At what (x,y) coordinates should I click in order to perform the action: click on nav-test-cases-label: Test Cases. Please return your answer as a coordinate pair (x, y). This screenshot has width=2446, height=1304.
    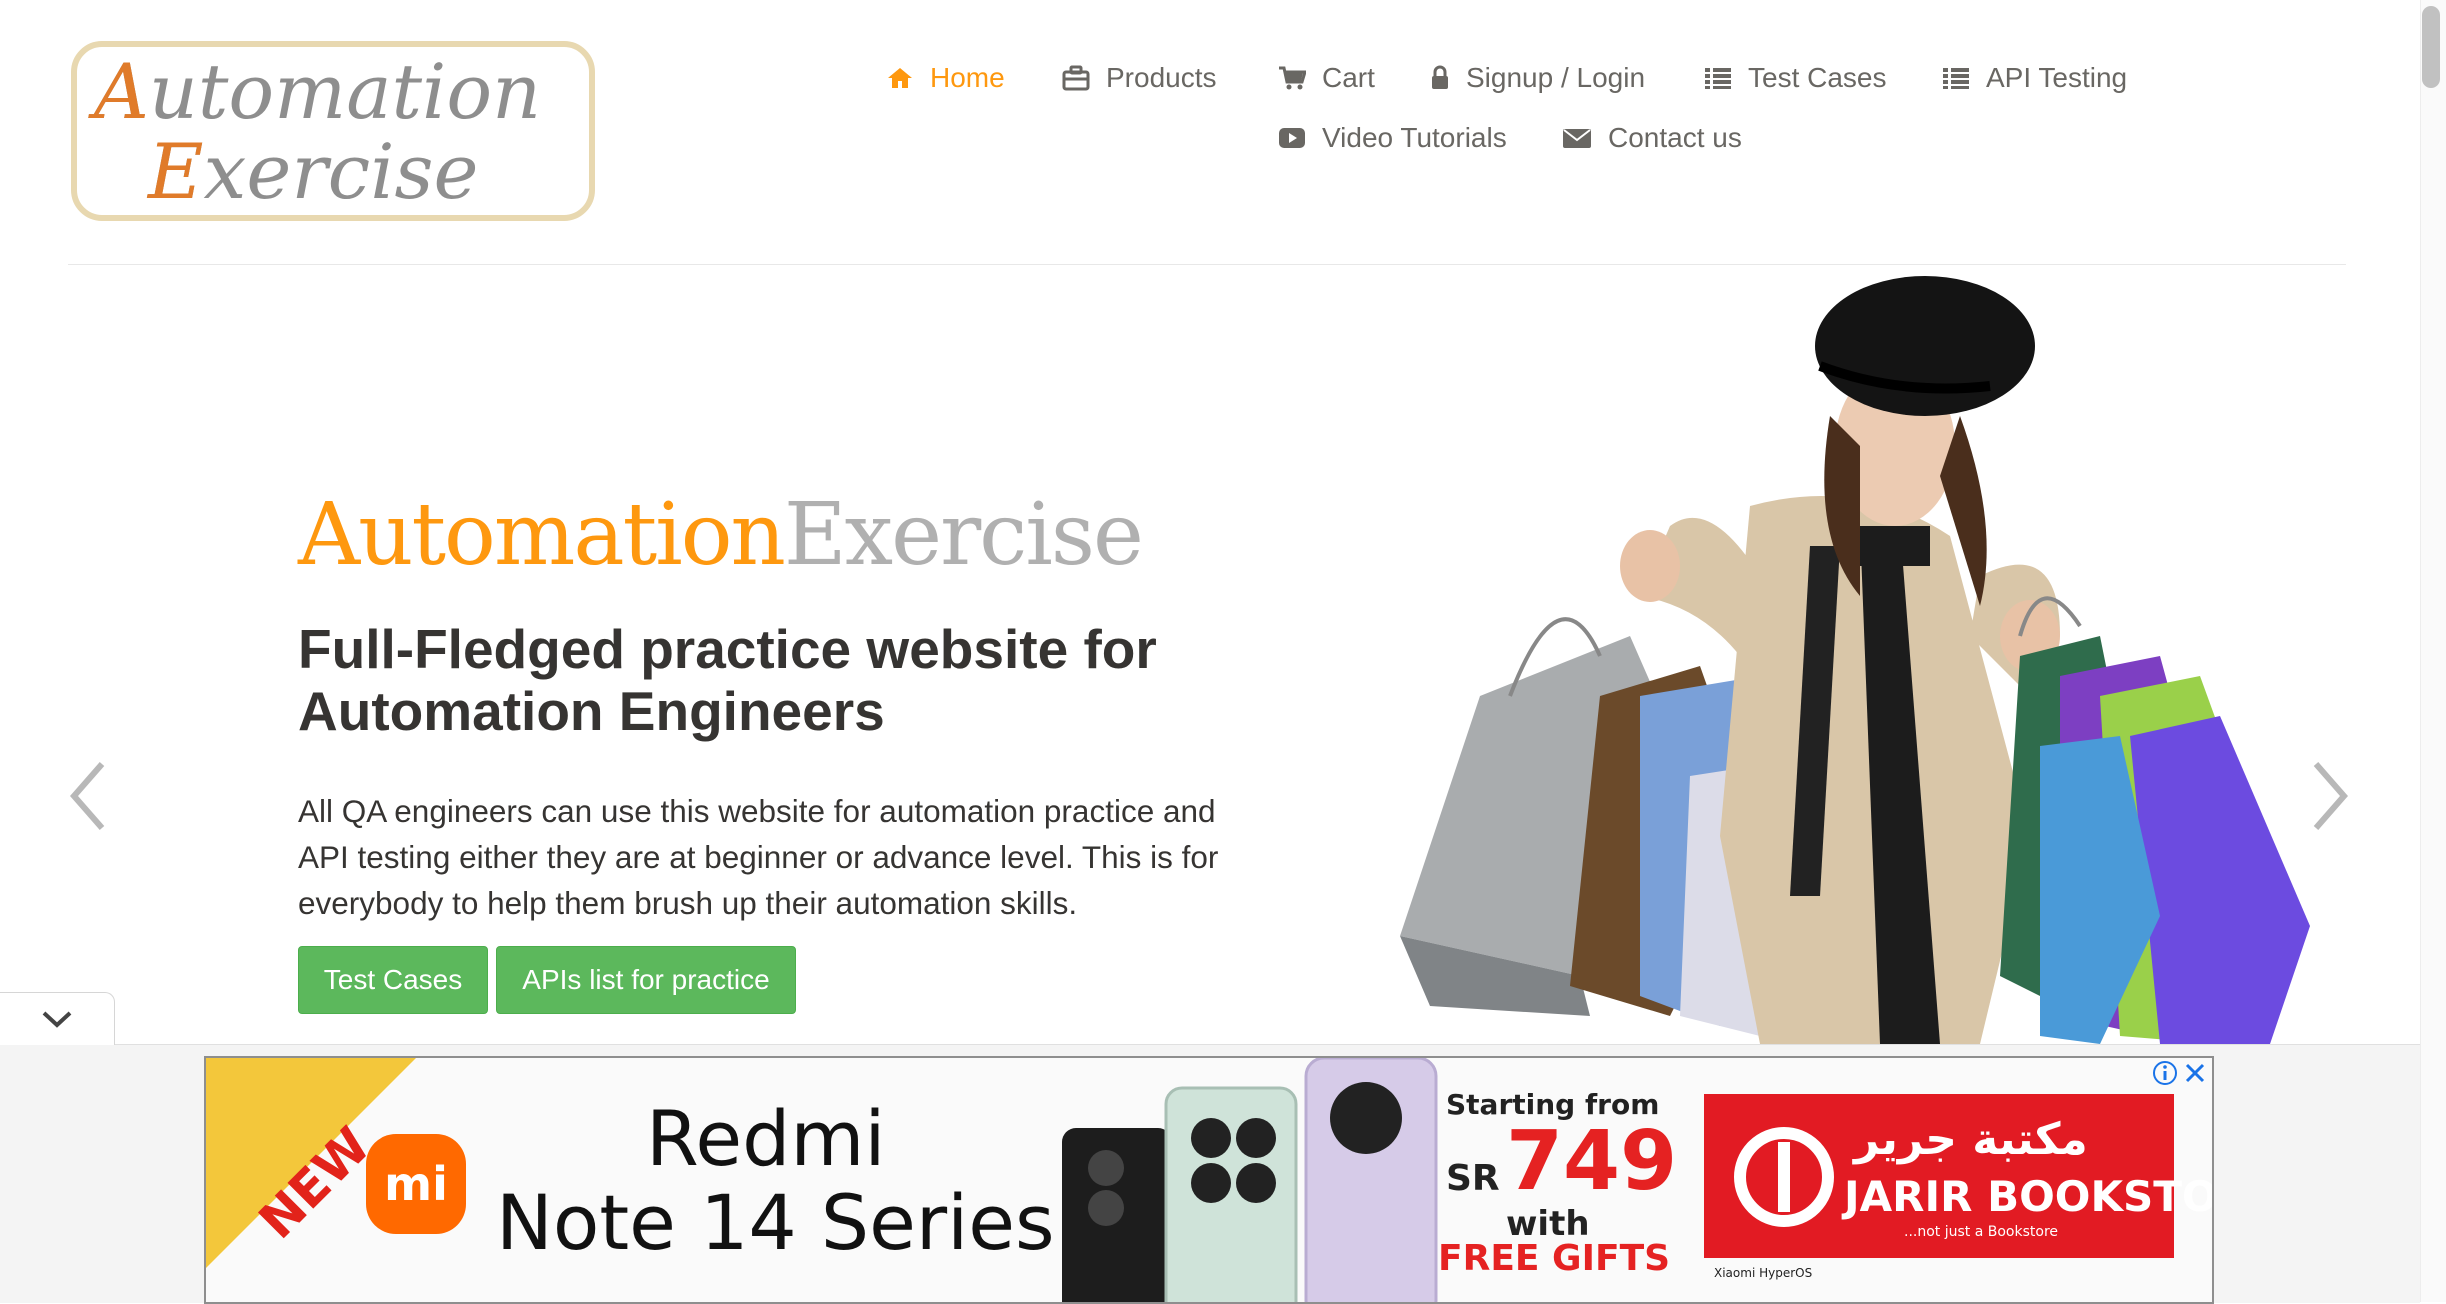
    Looking at the image, I should click on (1817, 77).